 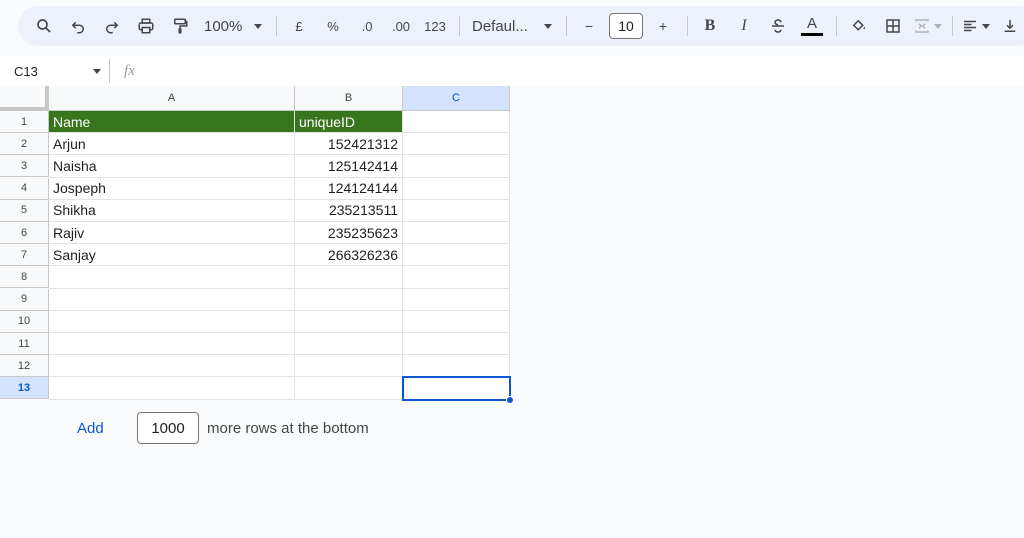 I want to click on column-header-a: A, so click(x=172, y=98).